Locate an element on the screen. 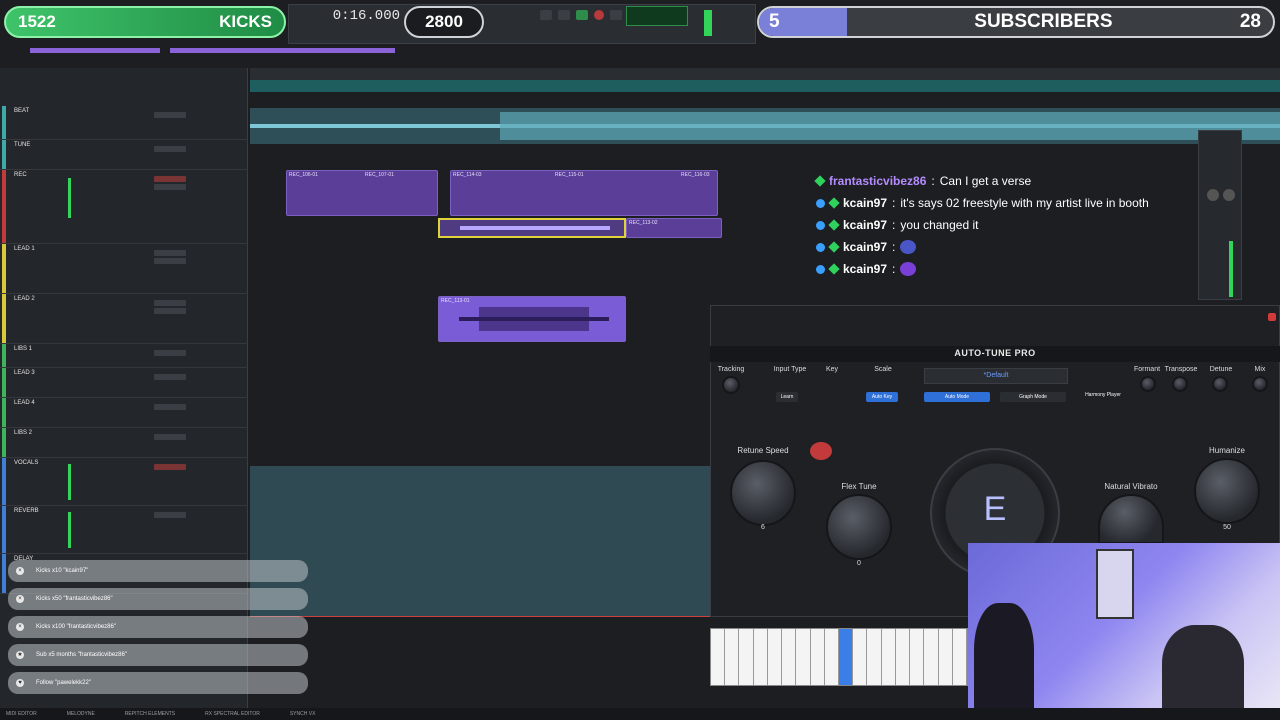 This screenshot has height=720, width=1280. stop-button is located at coordinates (564, 15).